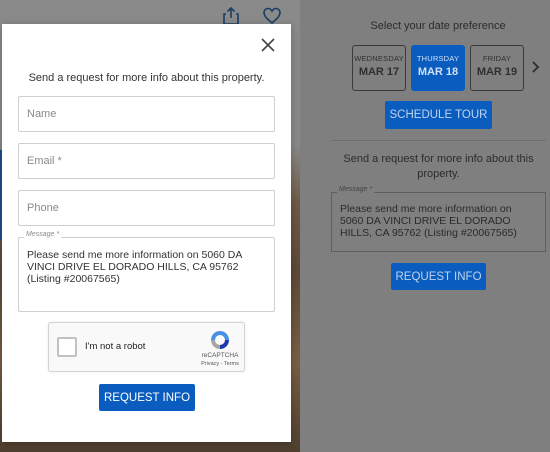 The height and width of the screenshot is (452, 550). Describe the element at coordinates (43, 234) in the screenshot. I see `message-label: Message *` at that location.